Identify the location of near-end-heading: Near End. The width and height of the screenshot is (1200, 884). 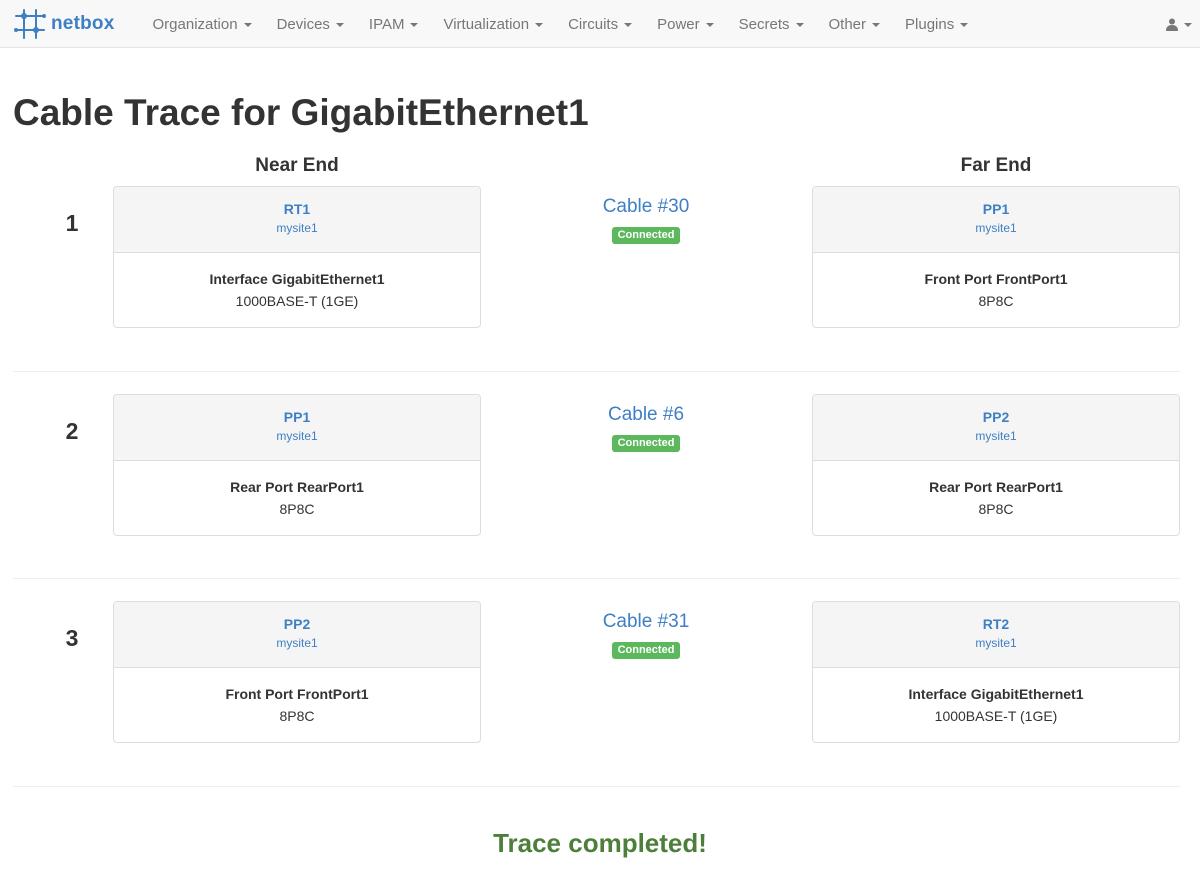
(297, 165).